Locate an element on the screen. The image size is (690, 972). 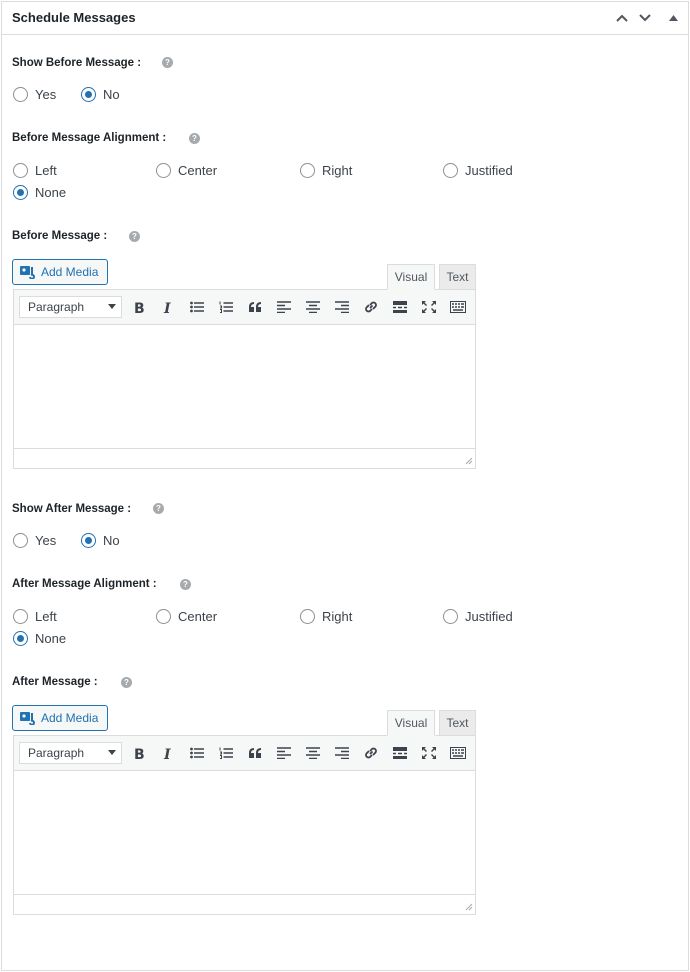
show-after-message-label: Show After Message : is located at coordinates (72, 509).